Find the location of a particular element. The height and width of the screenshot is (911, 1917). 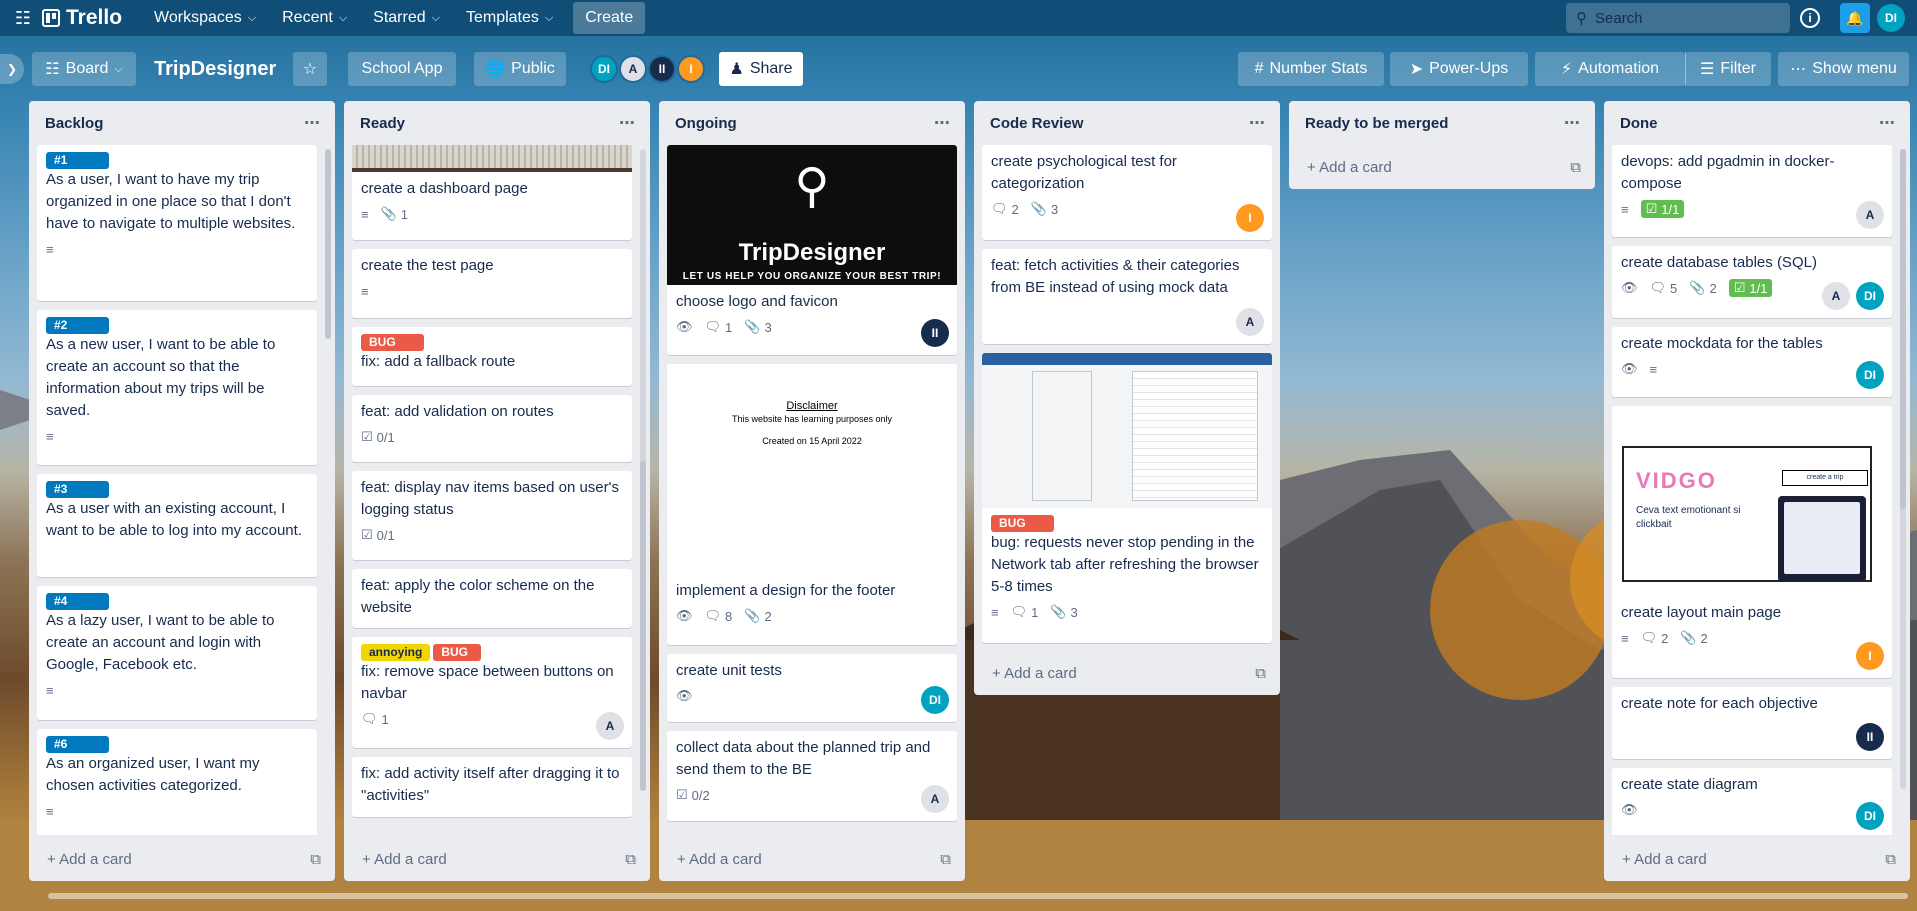

member-avatar: DI is located at coordinates (604, 69).